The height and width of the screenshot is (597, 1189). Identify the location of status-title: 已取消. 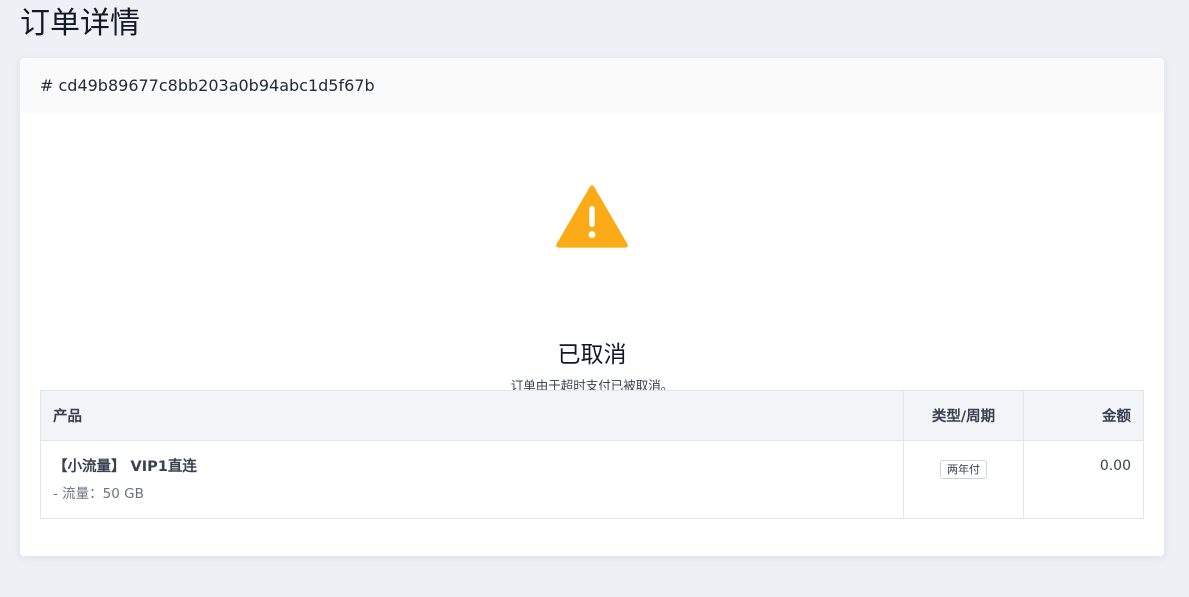
(592, 355).